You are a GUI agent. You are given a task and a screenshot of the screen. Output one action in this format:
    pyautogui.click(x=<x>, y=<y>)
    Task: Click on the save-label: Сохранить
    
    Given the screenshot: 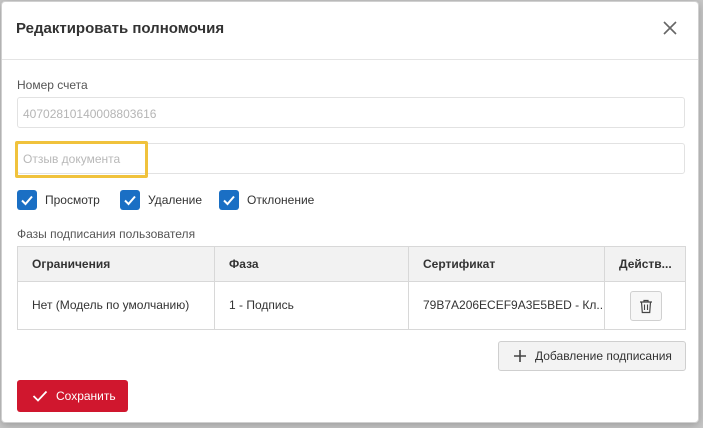 What is the action you would take?
    pyautogui.click(x=86, y=396)
    